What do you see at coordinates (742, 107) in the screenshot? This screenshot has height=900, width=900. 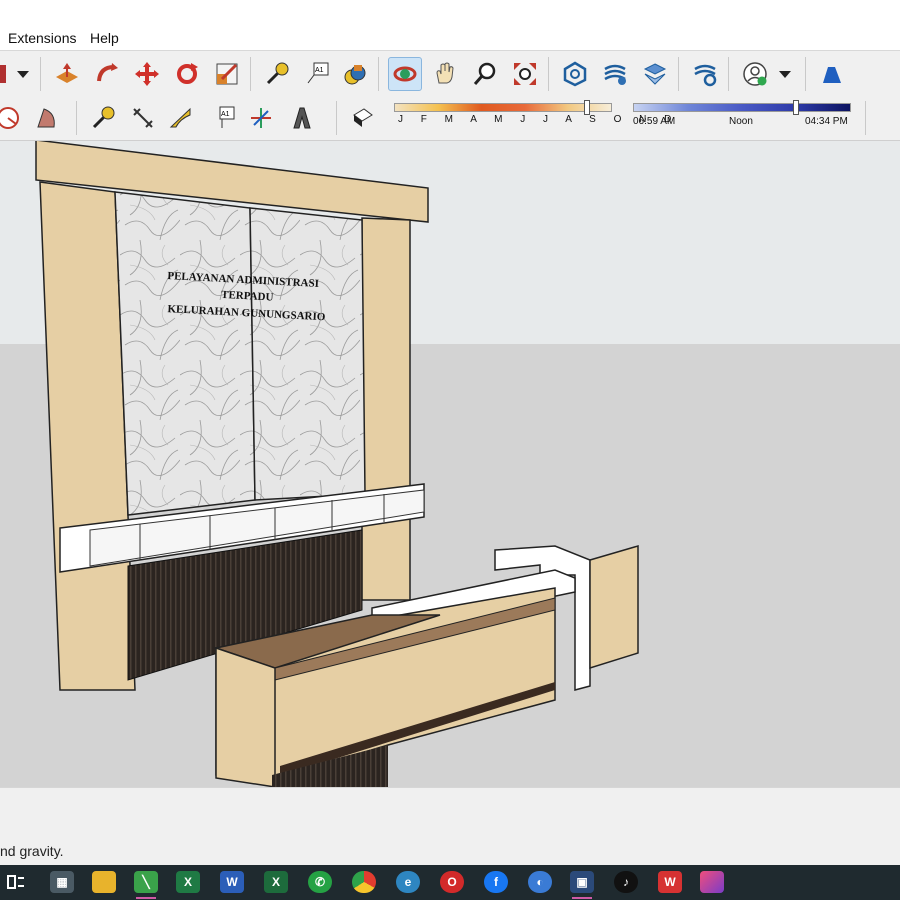 I see `shadow-time-slider` at bounding box center [742, 107].